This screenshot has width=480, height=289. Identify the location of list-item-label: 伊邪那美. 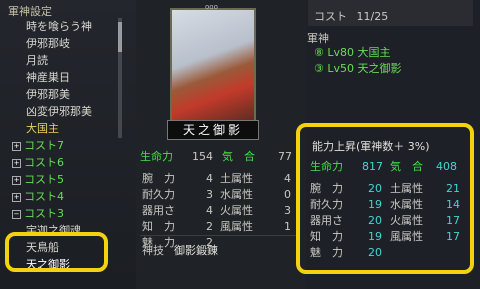
(48, 94).